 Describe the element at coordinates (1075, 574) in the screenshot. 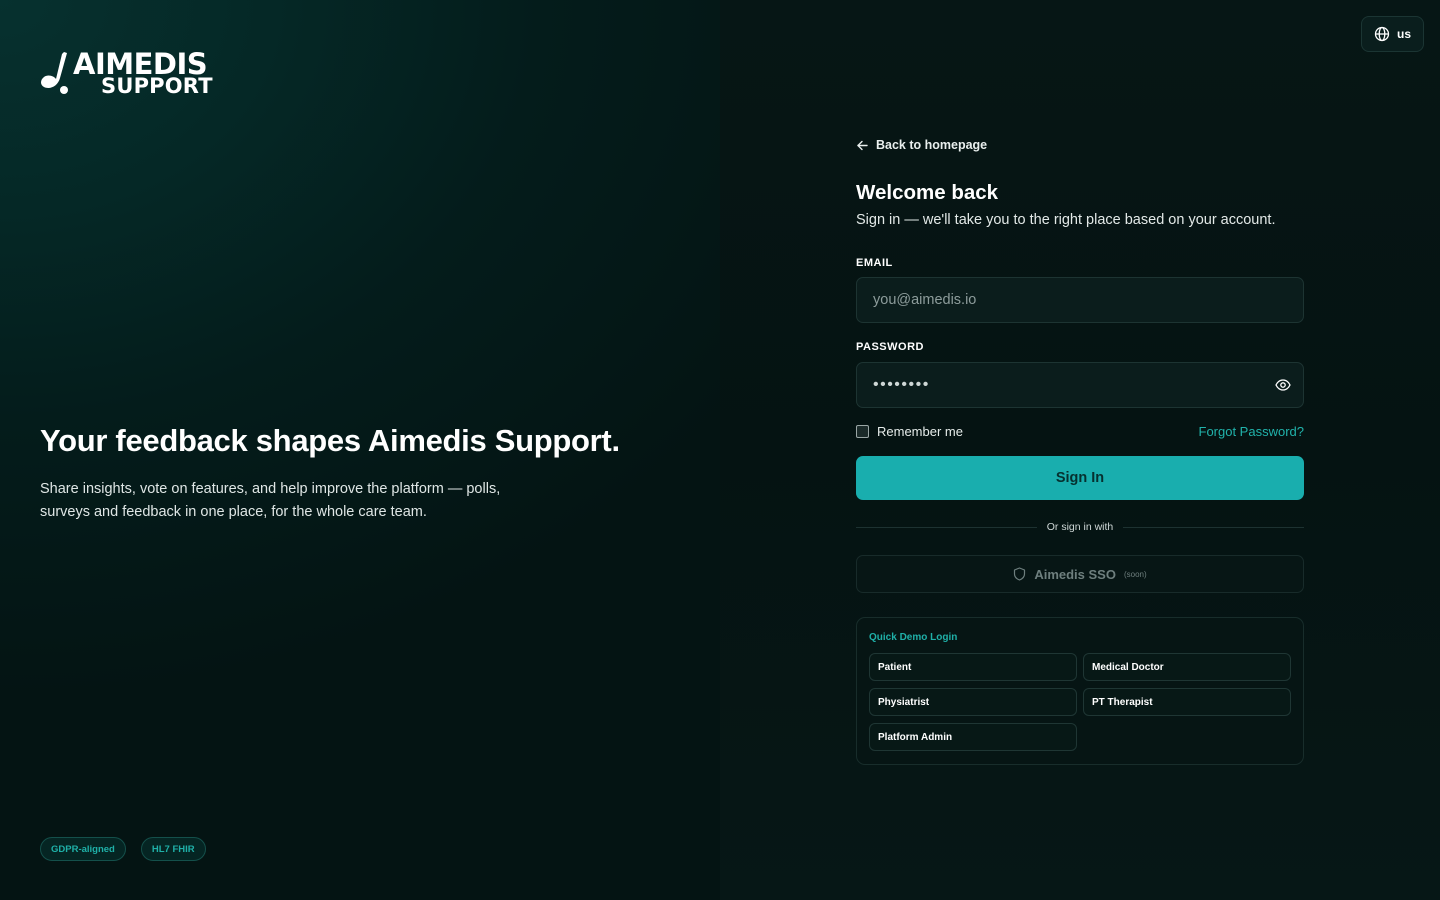

I see `sso-label: Aimedis SSO` at that location.